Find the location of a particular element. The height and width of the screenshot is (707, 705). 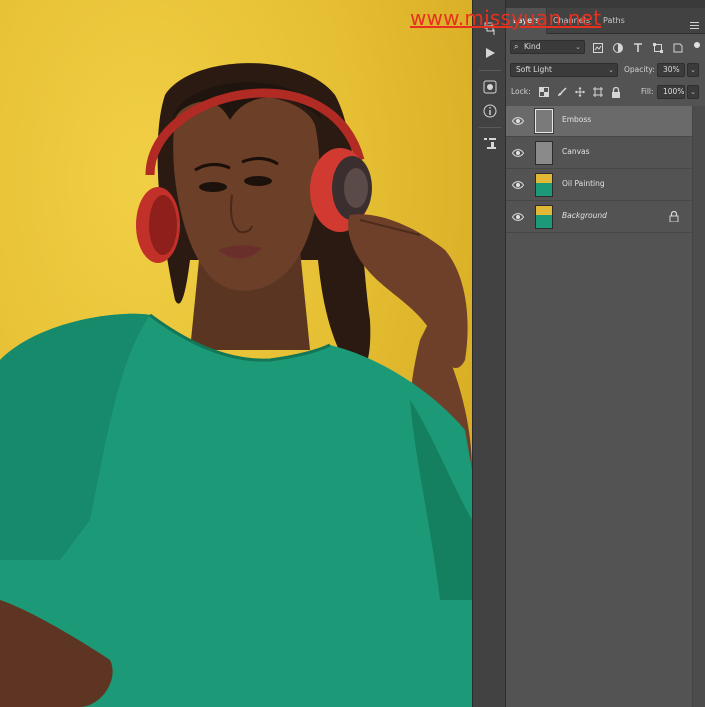

lock-position-move-icon is located at coordinates (580, 92).